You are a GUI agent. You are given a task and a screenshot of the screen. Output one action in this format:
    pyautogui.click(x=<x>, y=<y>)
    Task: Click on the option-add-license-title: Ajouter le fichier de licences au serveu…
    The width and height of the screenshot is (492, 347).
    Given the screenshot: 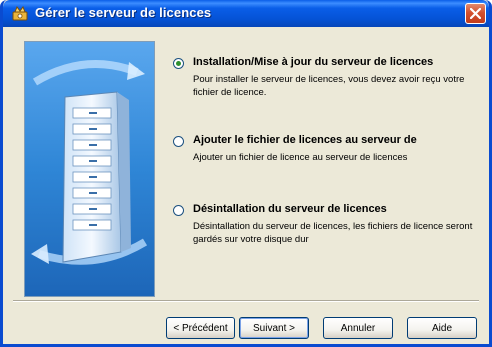 What is the action you would take?
    pyautogui.click(x=305, y=140)
    